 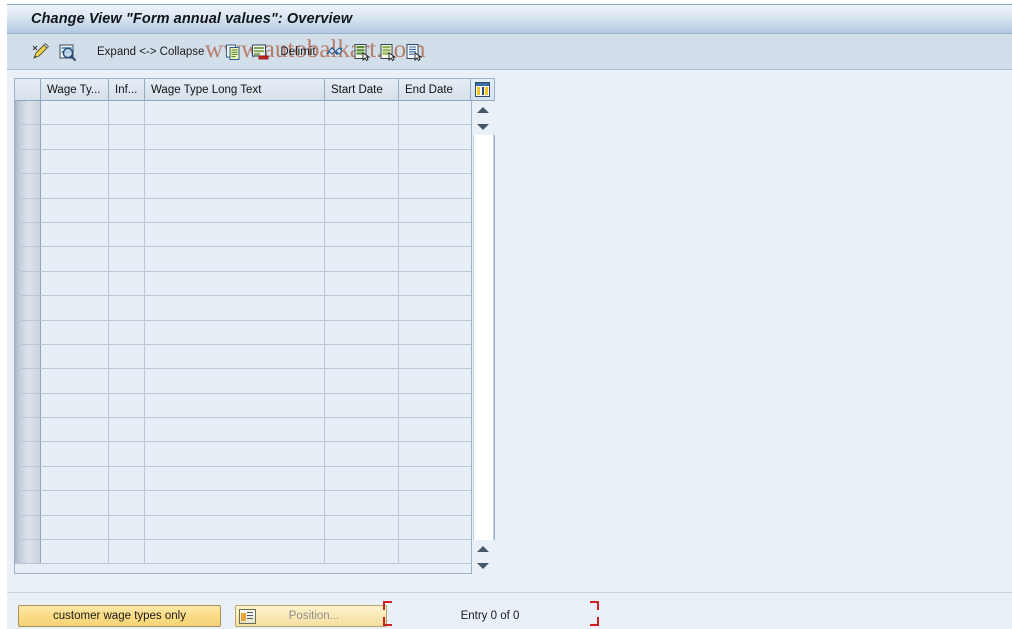 What do you see at coordinates (41, 52) in the screenshot?
I see `display-change-icon` at bounding box center [41, 52].